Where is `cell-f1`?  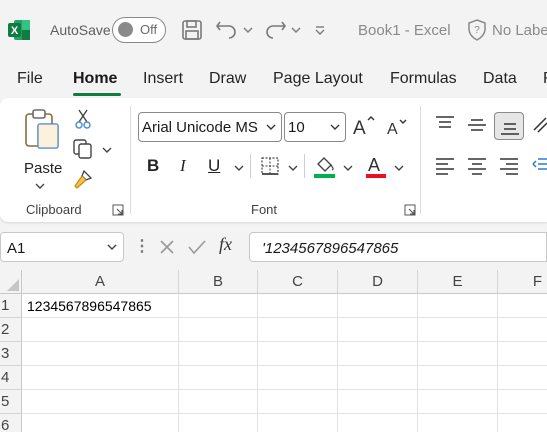
cell-f1 is located at coordinates (522, 306).